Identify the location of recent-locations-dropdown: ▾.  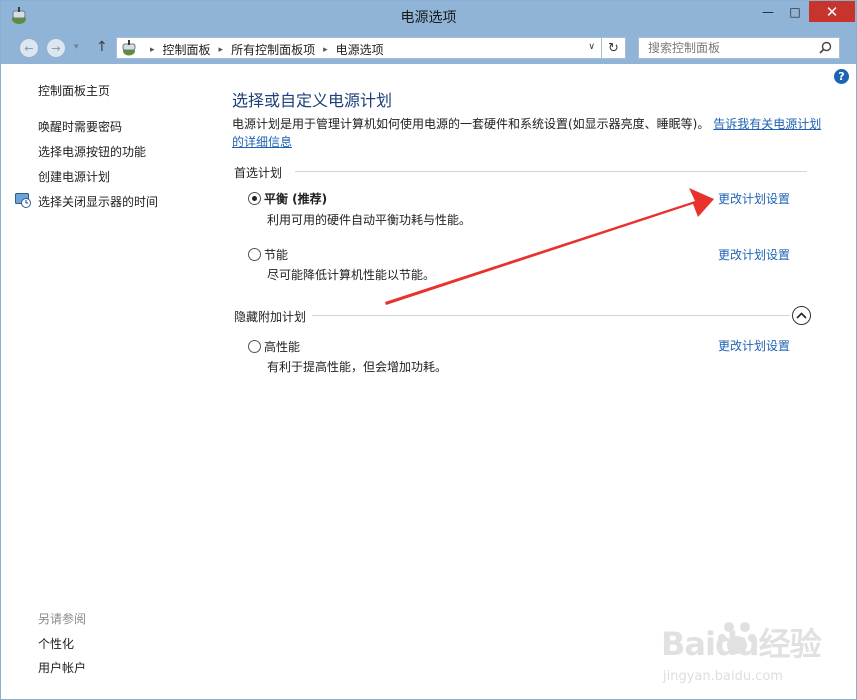
(76, 47).